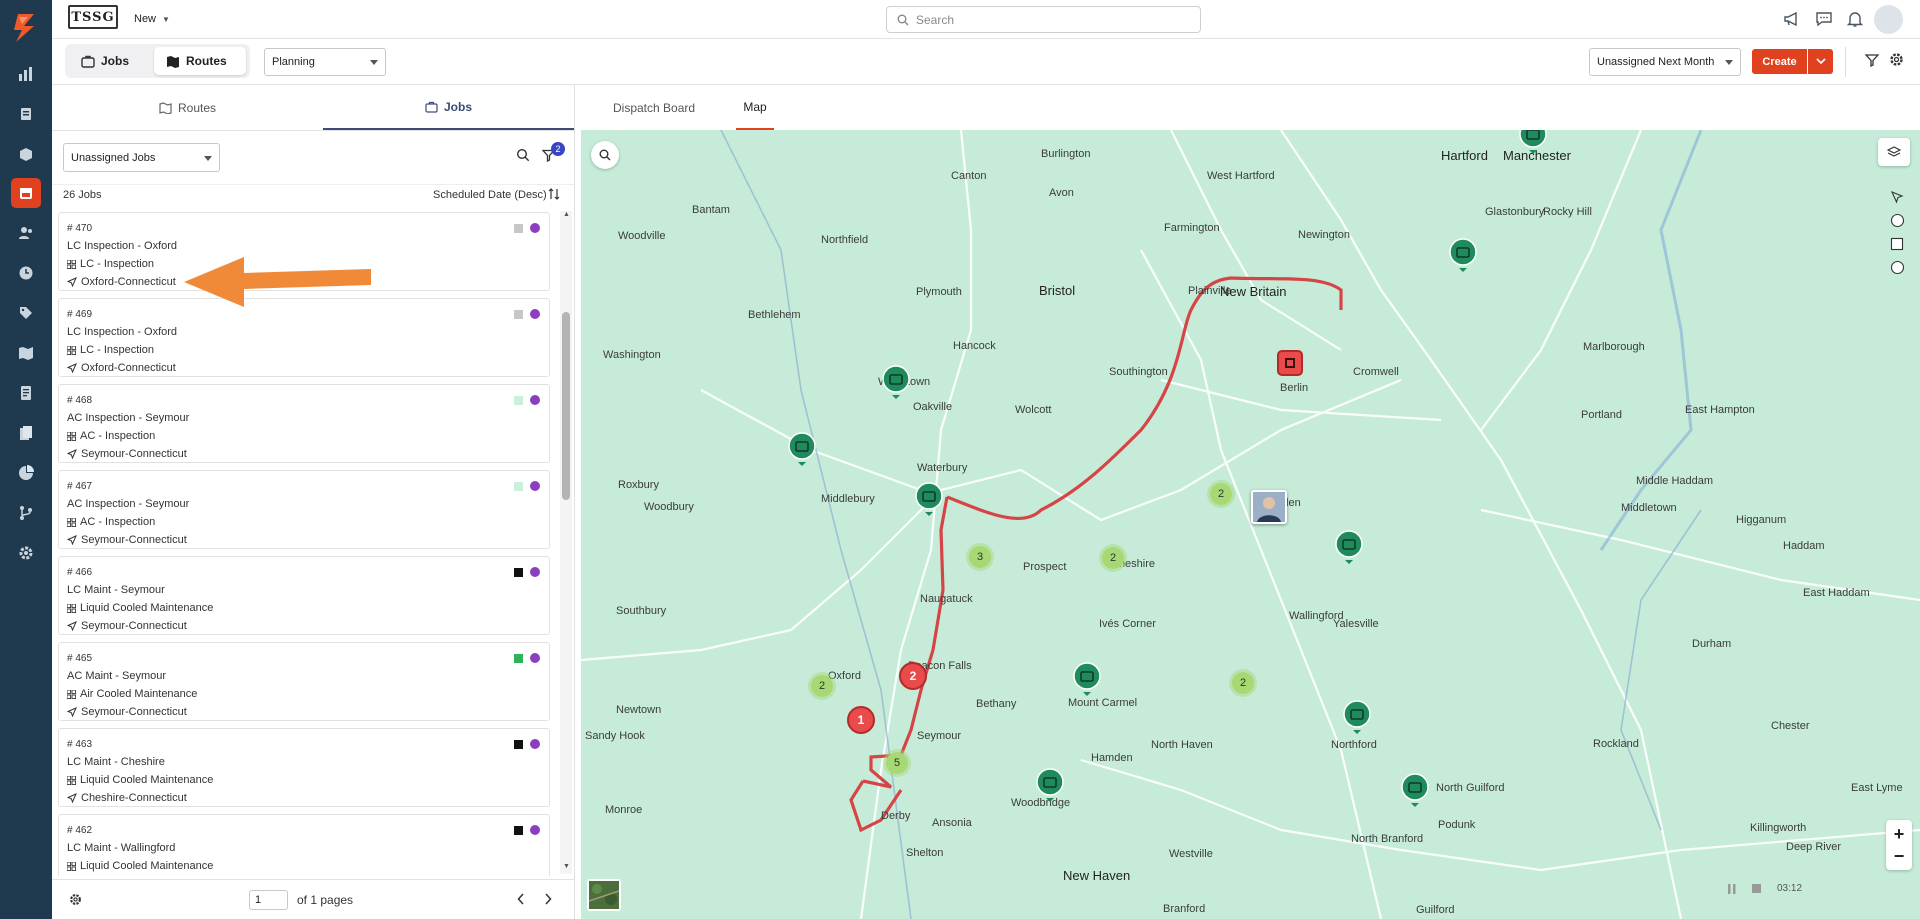 Image resolution: width=1920 pixels, height=919 pixels. Describe the element at coordinates (448, 107) in the screenshot. I see `tab-jobs: Jobs` at that location.